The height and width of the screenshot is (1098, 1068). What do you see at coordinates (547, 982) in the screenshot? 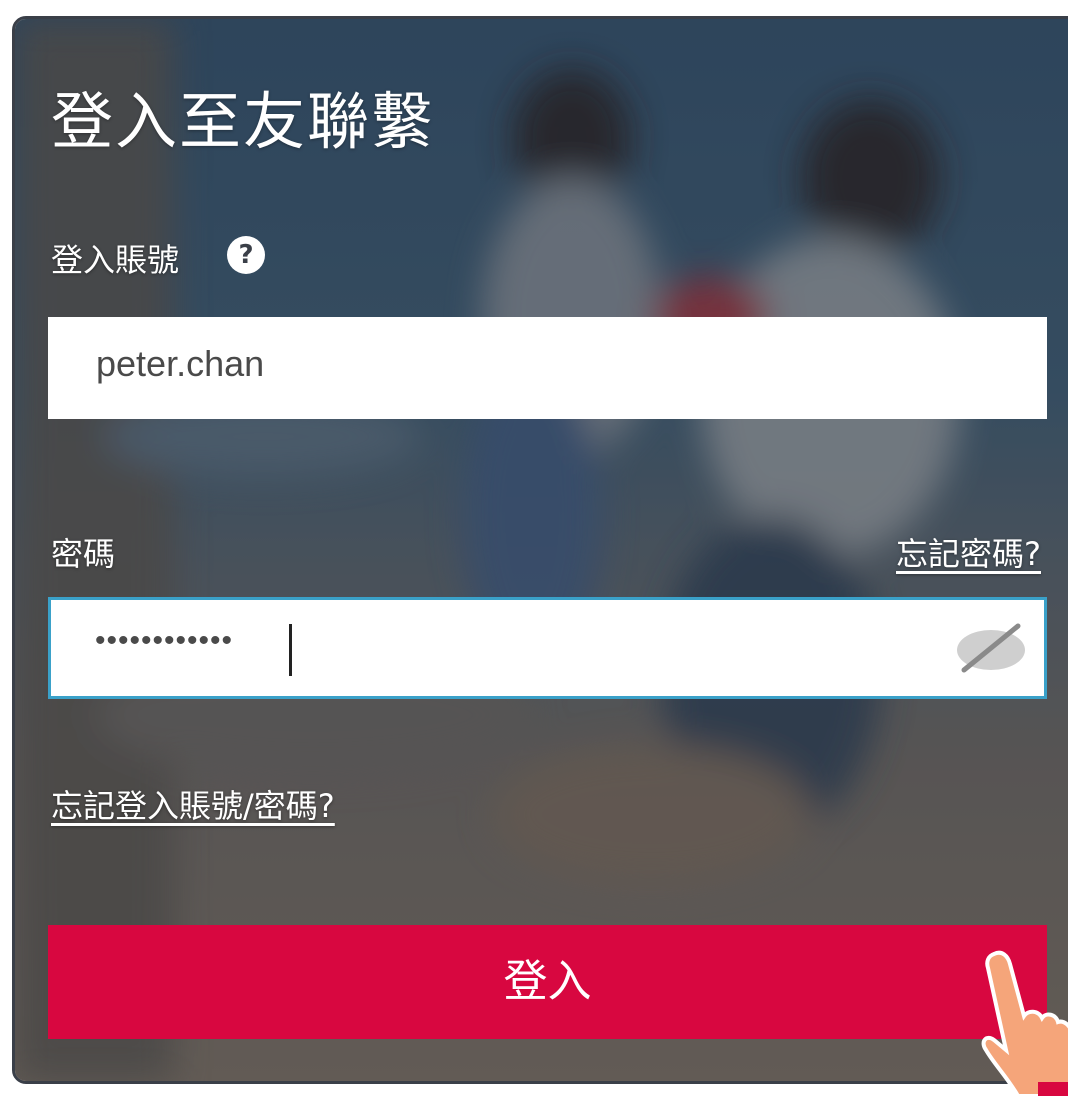
I see `login-button: 登入` at bounding box center [547, 982].